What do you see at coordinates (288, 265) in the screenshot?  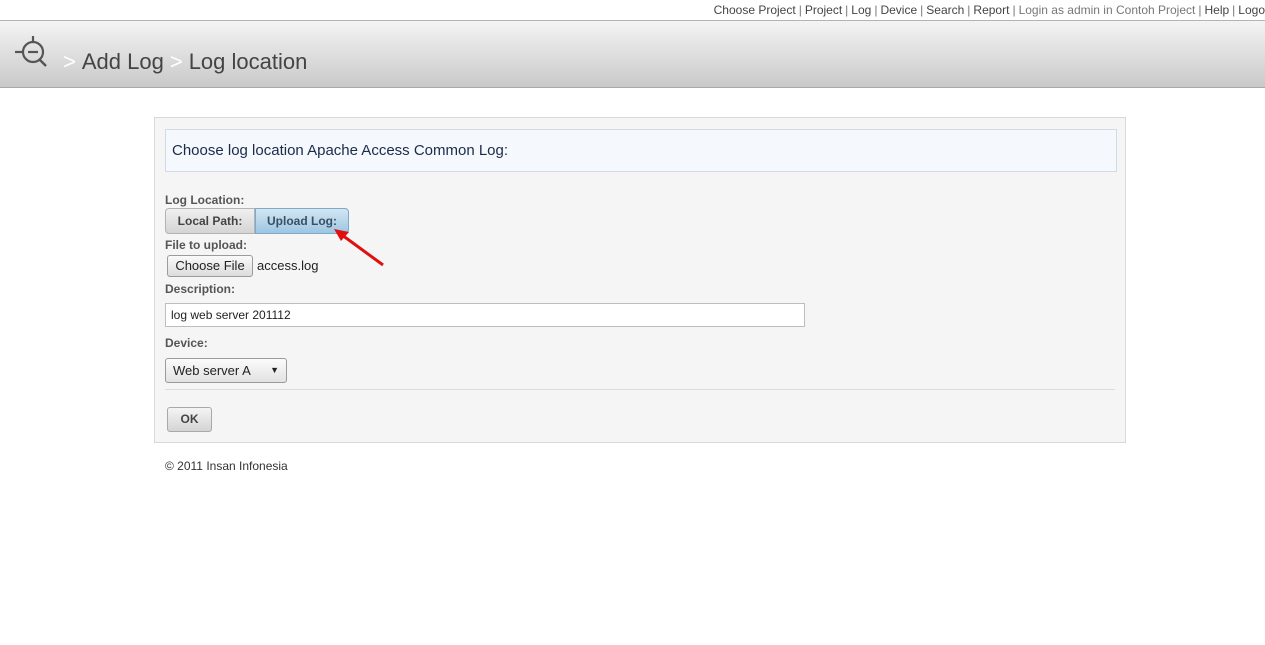 I see `selected-file-name: access.log` at bounding box center [288, 265].